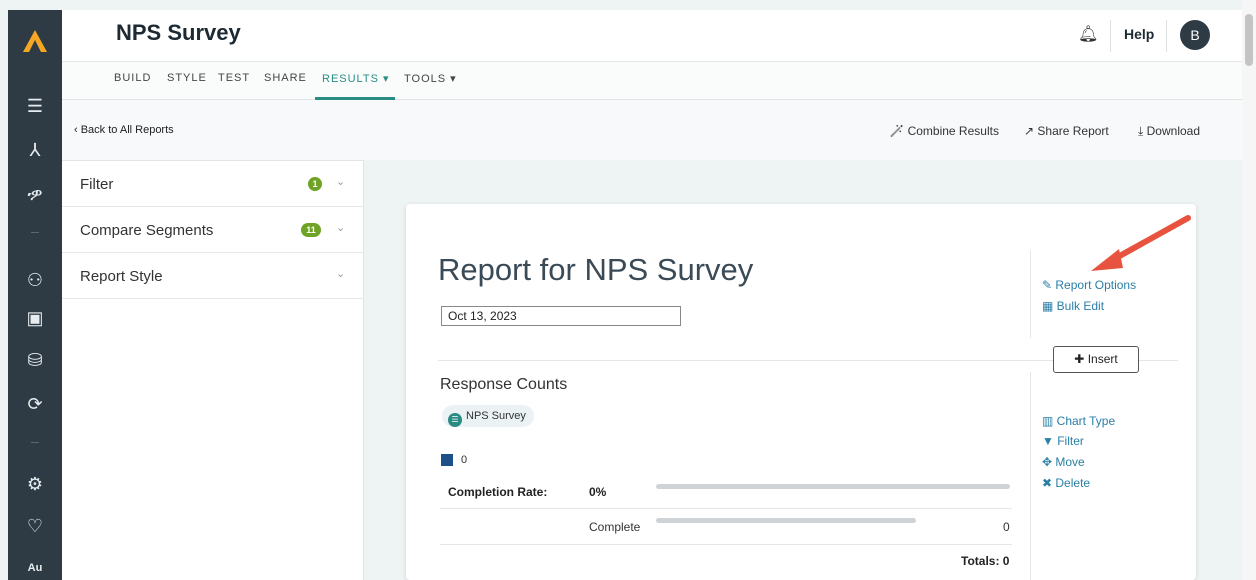 This screenshot has width=1256, height=580. I want to click on user-avatar: B, so click(1195, 35).